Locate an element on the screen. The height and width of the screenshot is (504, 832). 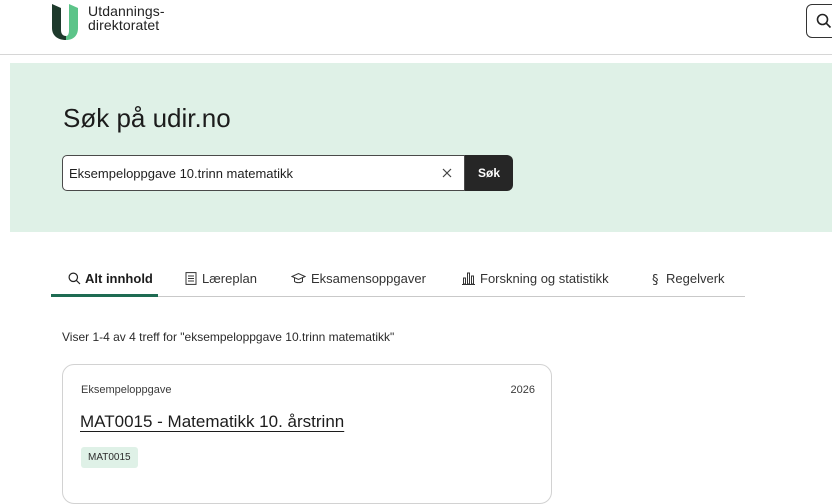
page-title: Søk på udir.no is located at coordinates (147, 118).